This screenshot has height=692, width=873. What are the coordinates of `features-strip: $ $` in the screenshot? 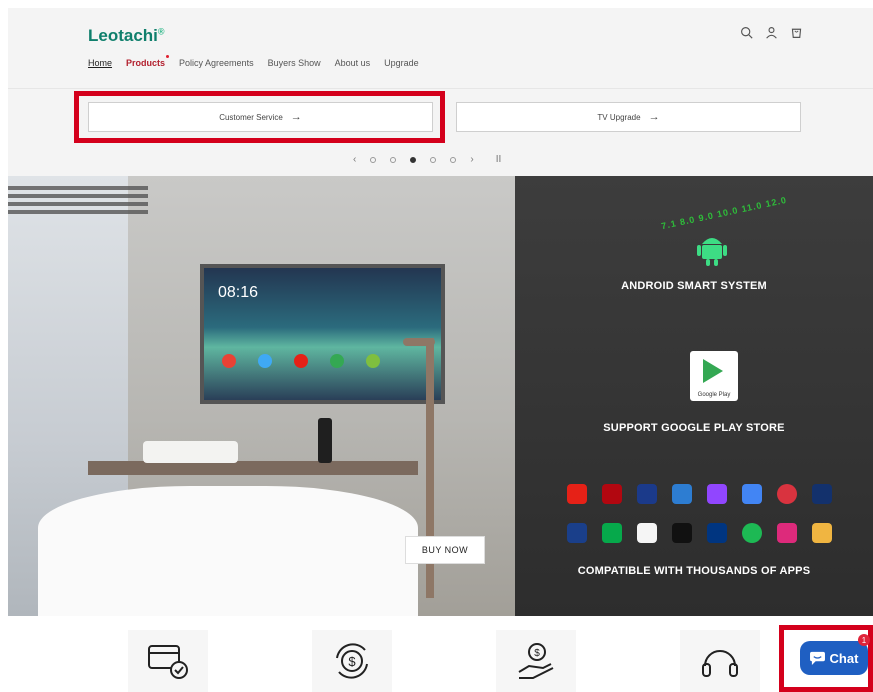 It's located at (440, 654).